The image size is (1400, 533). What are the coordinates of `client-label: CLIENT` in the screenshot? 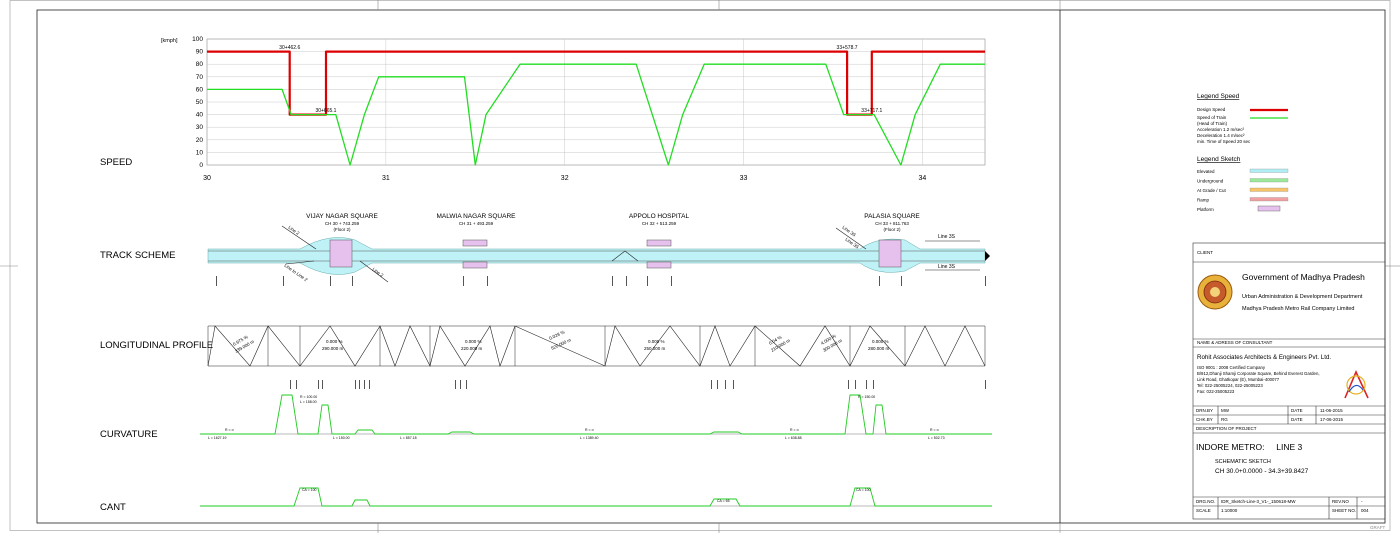 It's located at (1205, 252).